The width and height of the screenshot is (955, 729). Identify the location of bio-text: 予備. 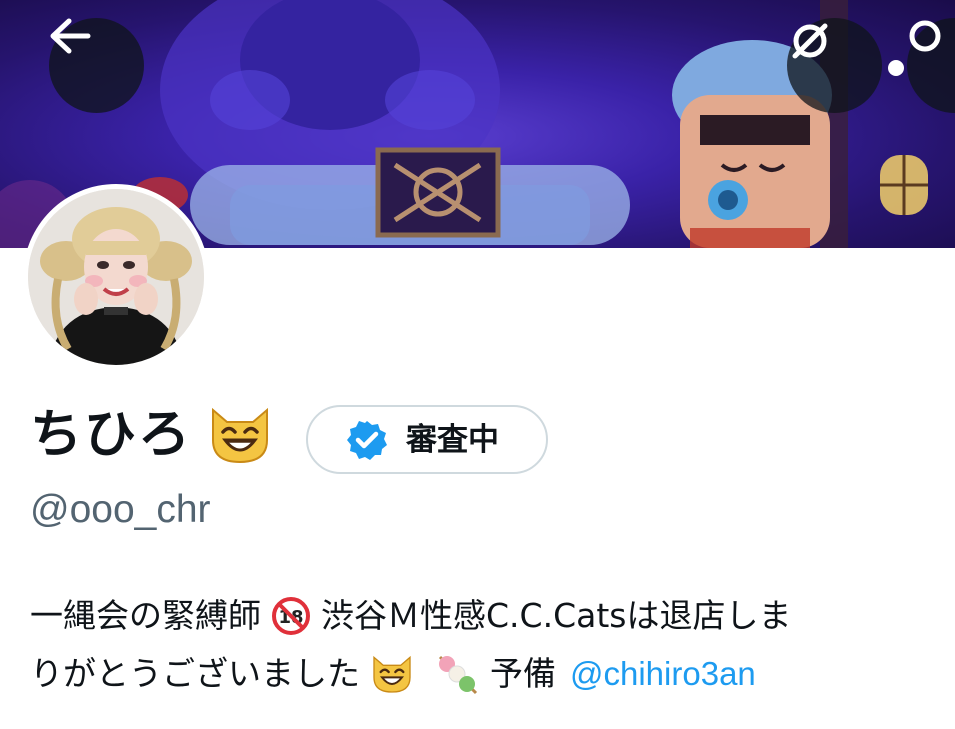
(523, 673).